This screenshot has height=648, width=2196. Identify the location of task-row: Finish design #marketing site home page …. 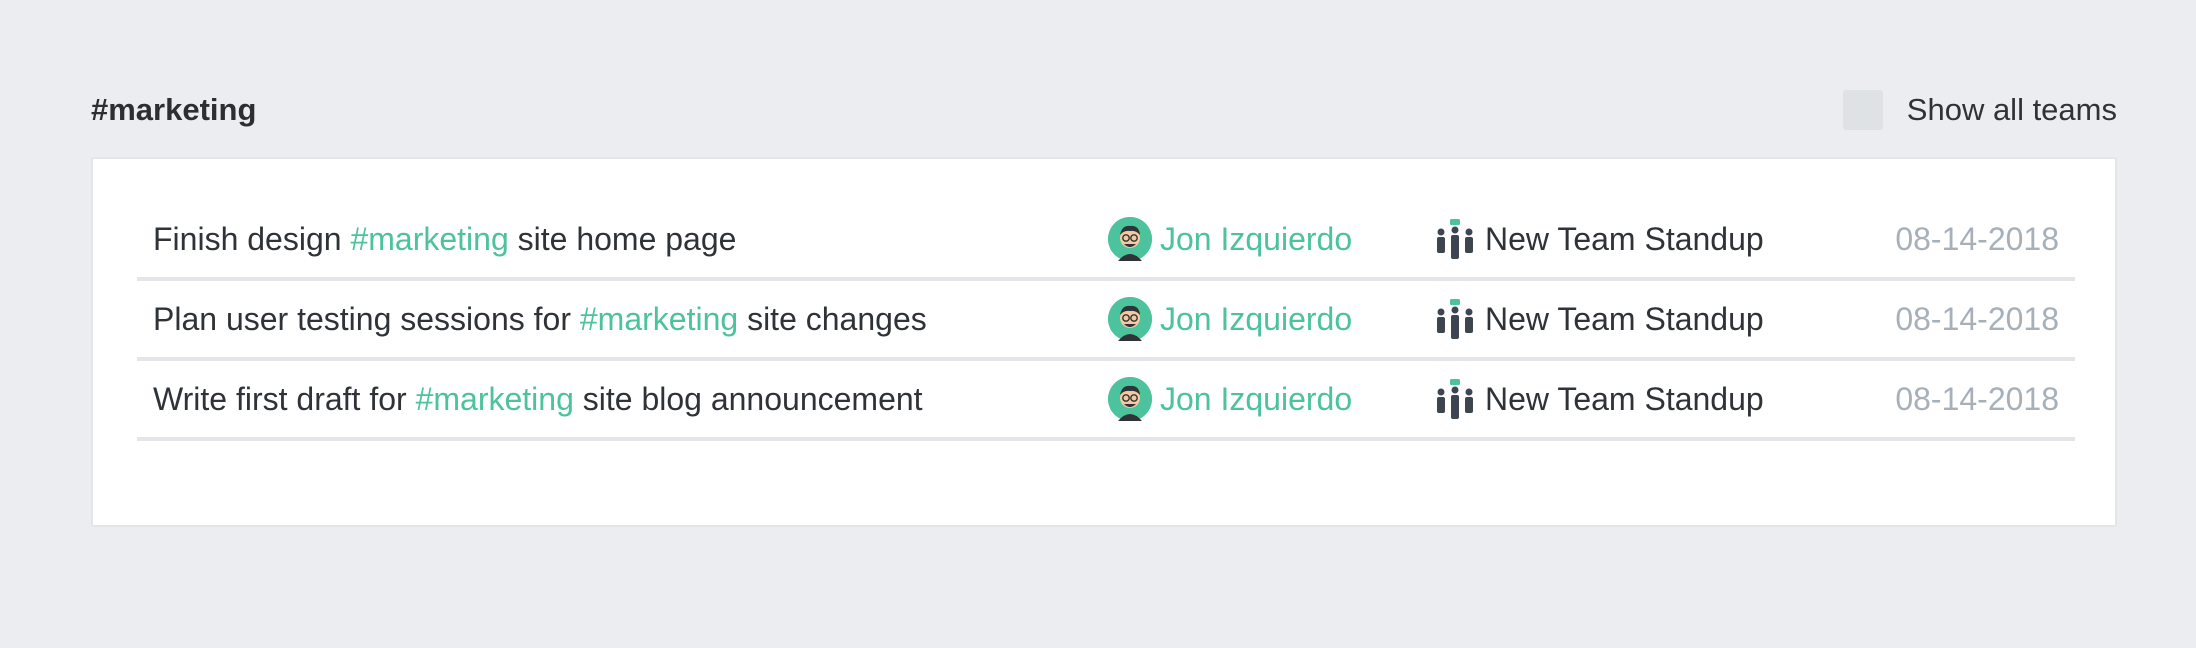
(1106, 241).